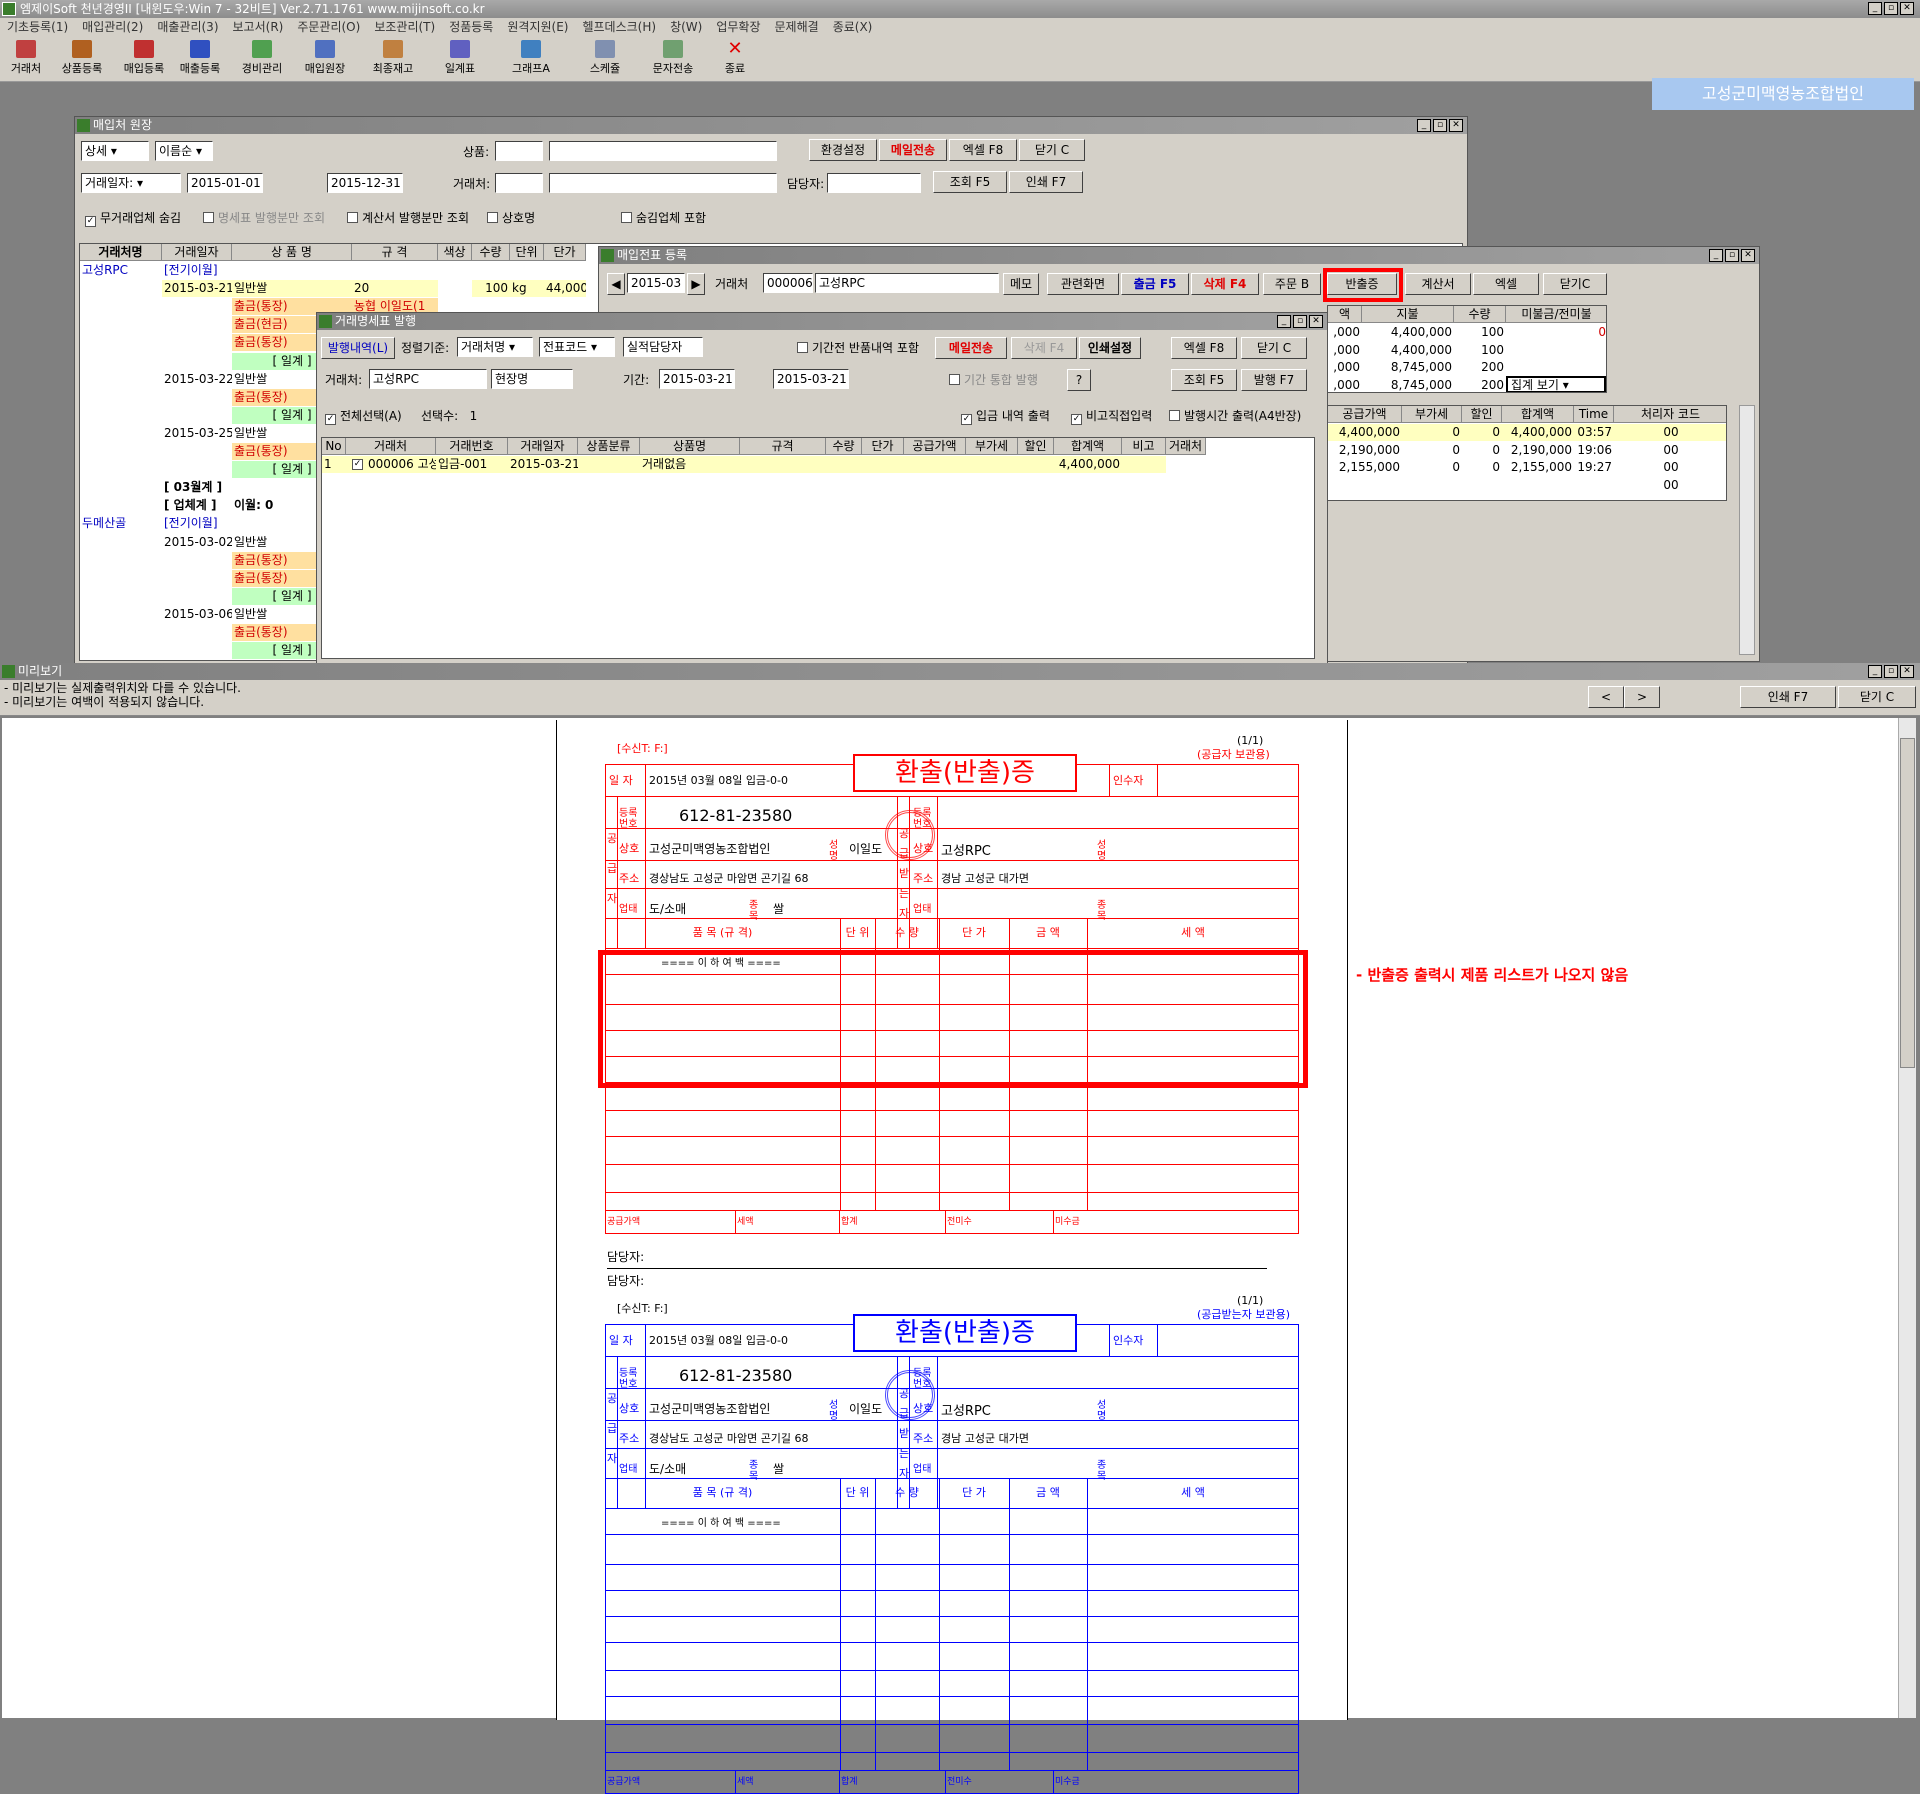 The height and width of the screenshot is (1794, 1920). What do you see at coordinates (1575, 284) in the screenshot?
I see `slip-close-button: 닫기C` at bounding box center [1575, 284].